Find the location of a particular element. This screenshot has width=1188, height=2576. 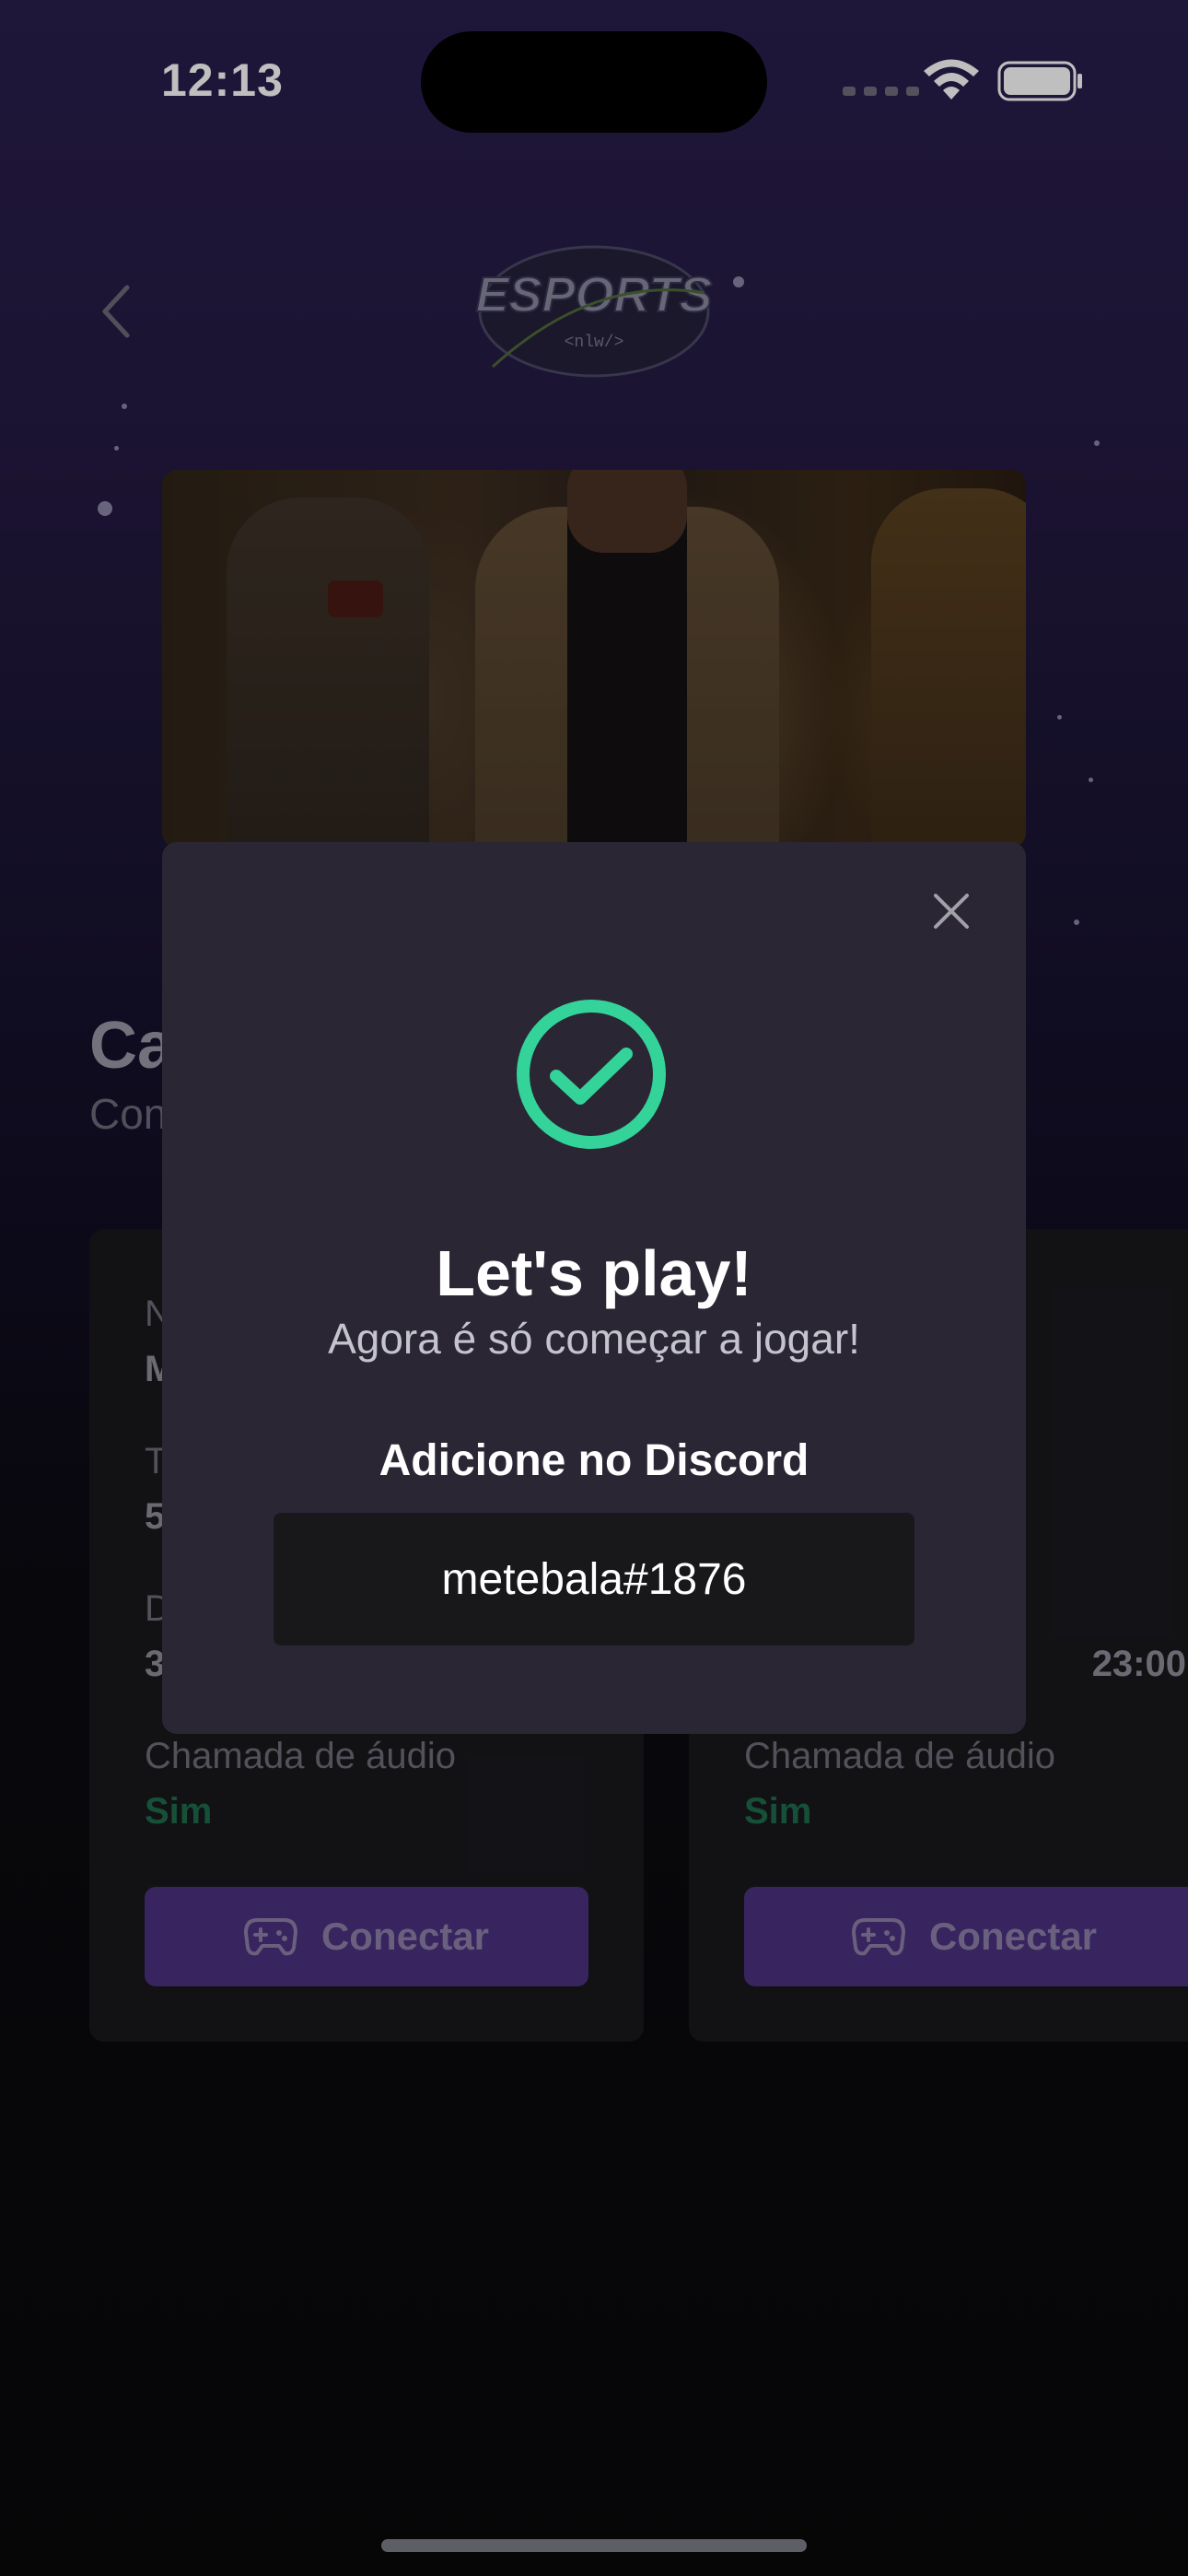

discord-tag: metebala#1876 is located at coordinates (594, 1579).